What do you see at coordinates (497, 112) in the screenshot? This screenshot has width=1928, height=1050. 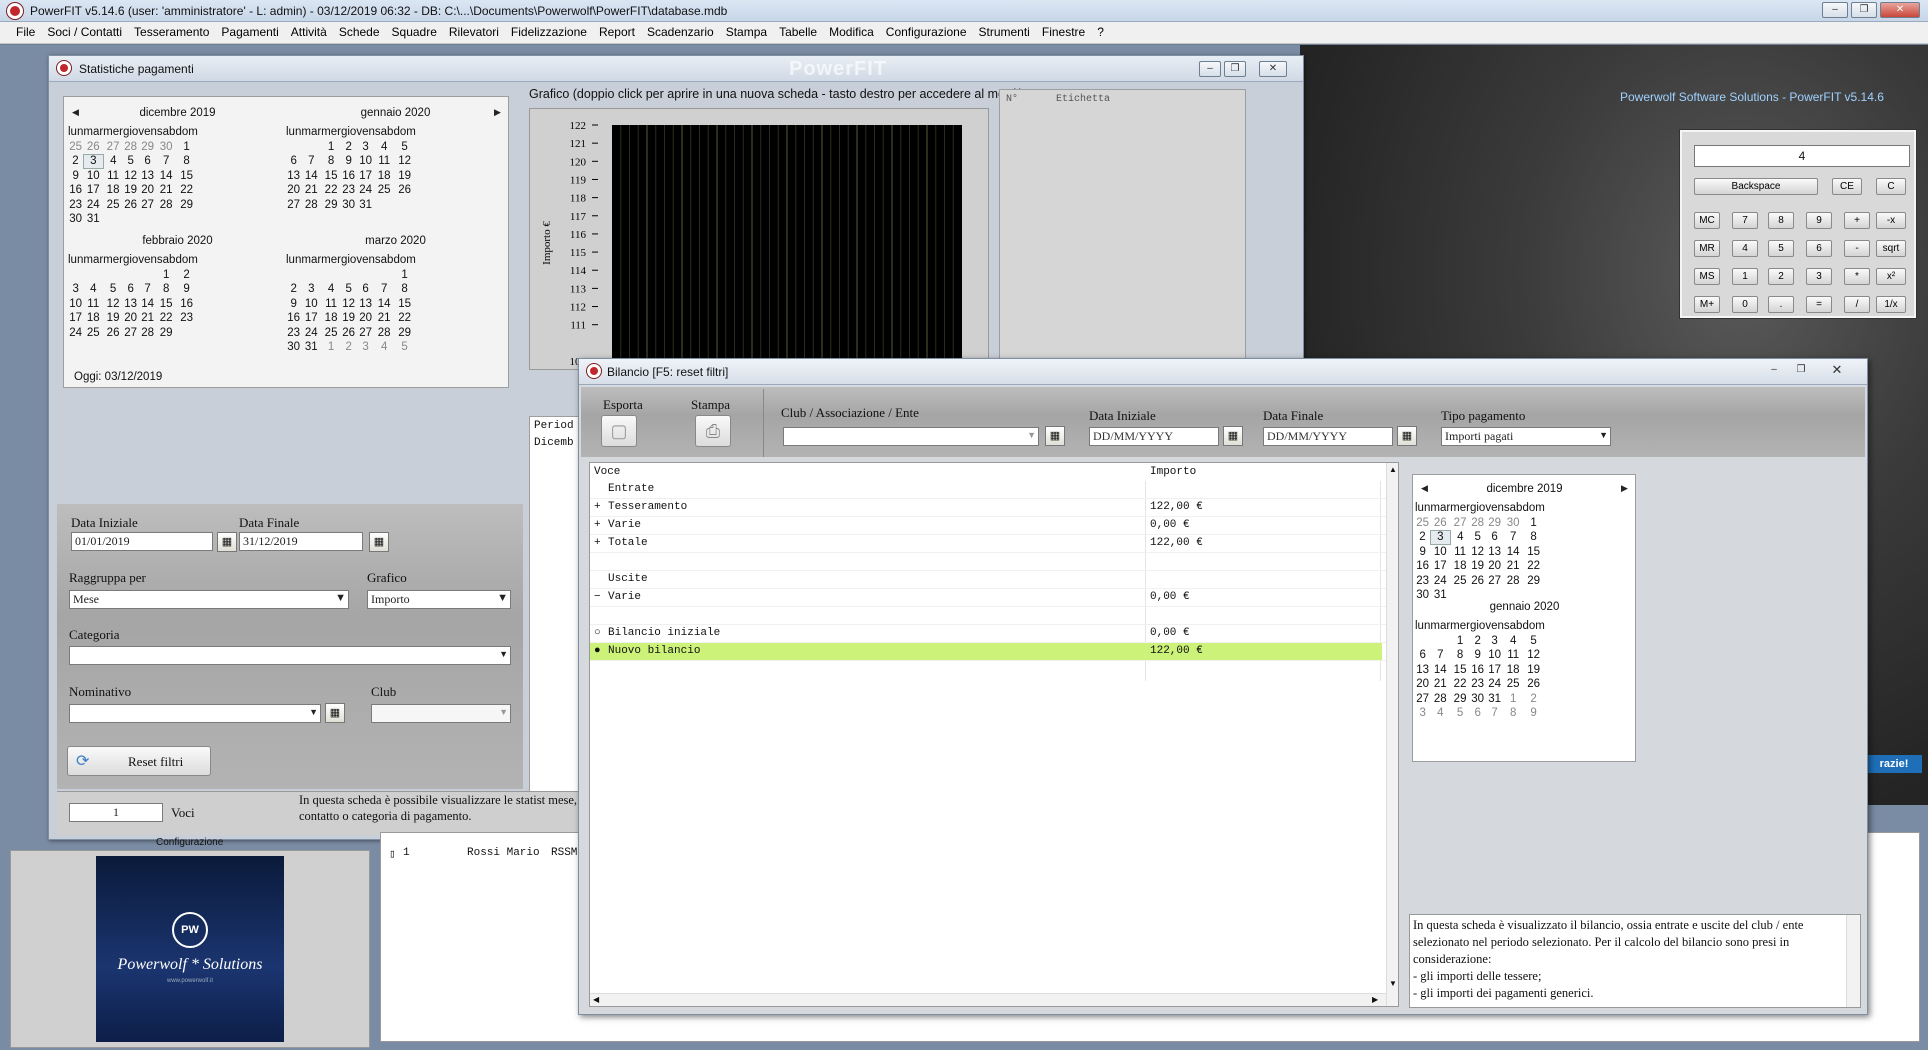 I see `calendar-next-icon: ▶` at bounding box center [497, 112].